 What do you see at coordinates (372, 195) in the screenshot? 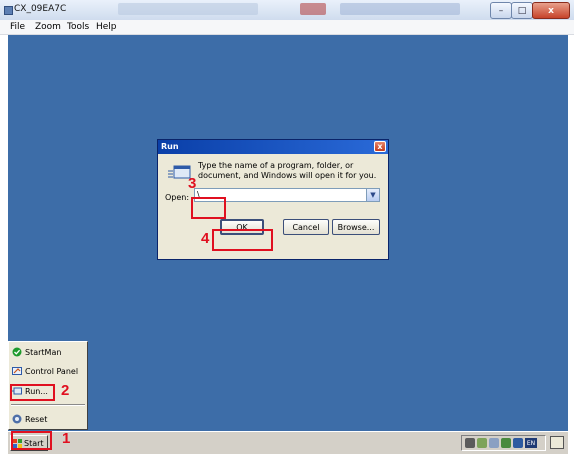
I see `chevron-down-icon: ▼` at bounding box center [372, 195].